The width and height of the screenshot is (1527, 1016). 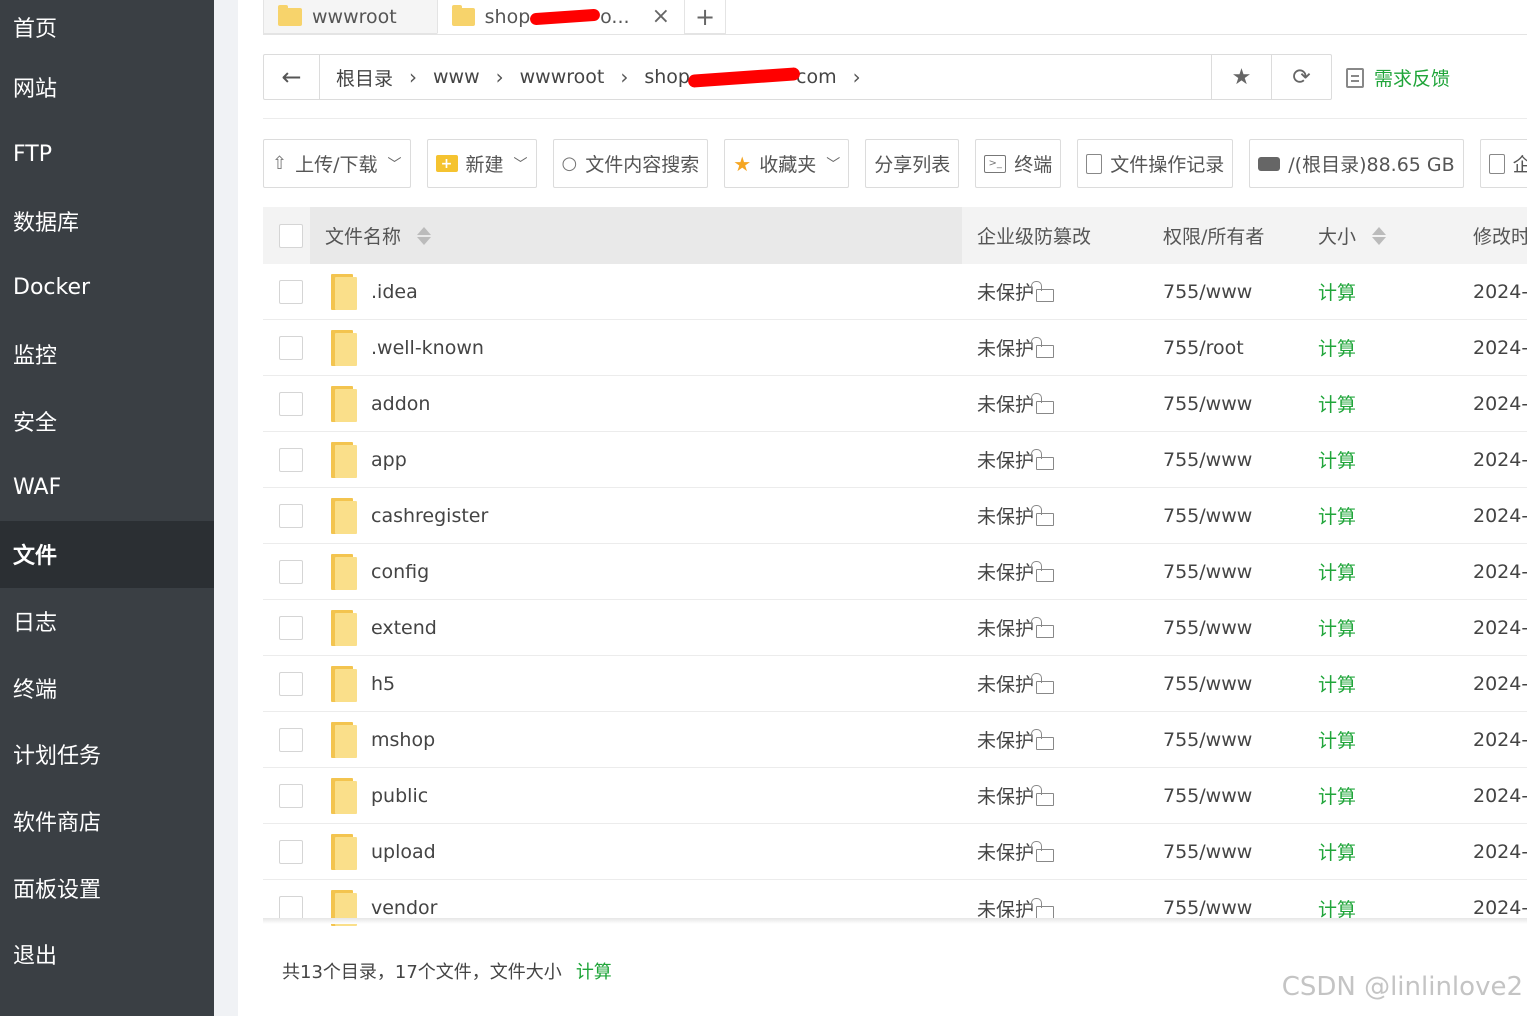 I want to click on header-name: 文件名称, so click(x=378, y=235).